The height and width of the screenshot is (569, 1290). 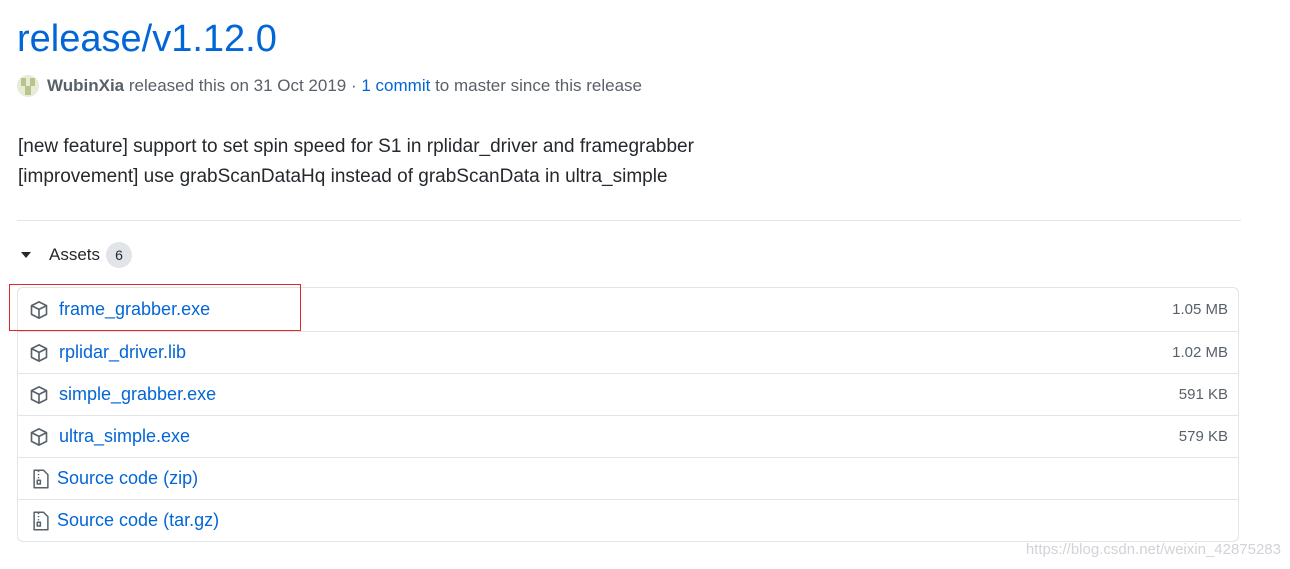 I want to click on watermark: https://blog.csdn.net/weixin_42875283, so click(x=1153, y=549).